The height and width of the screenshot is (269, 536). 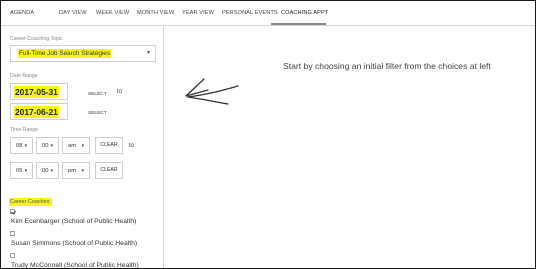 What do you see at coordinates (109, 145) in the screenshot?
I see `start-time-clear-button: CLEAR` at bounding box center [109, 145].